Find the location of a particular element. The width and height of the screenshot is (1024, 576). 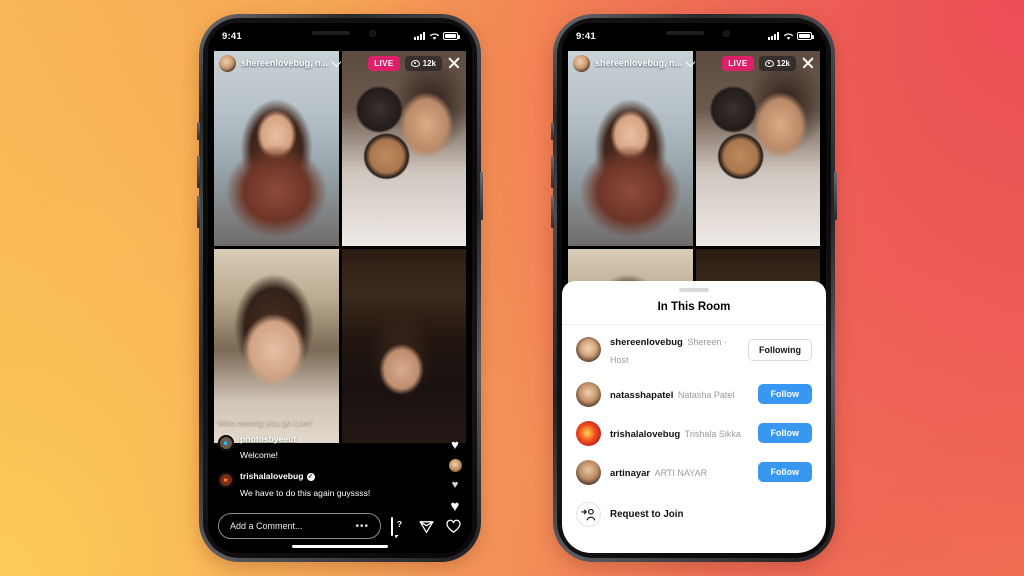

question-bubble-icon: ? is located at coordinates (399, 526).